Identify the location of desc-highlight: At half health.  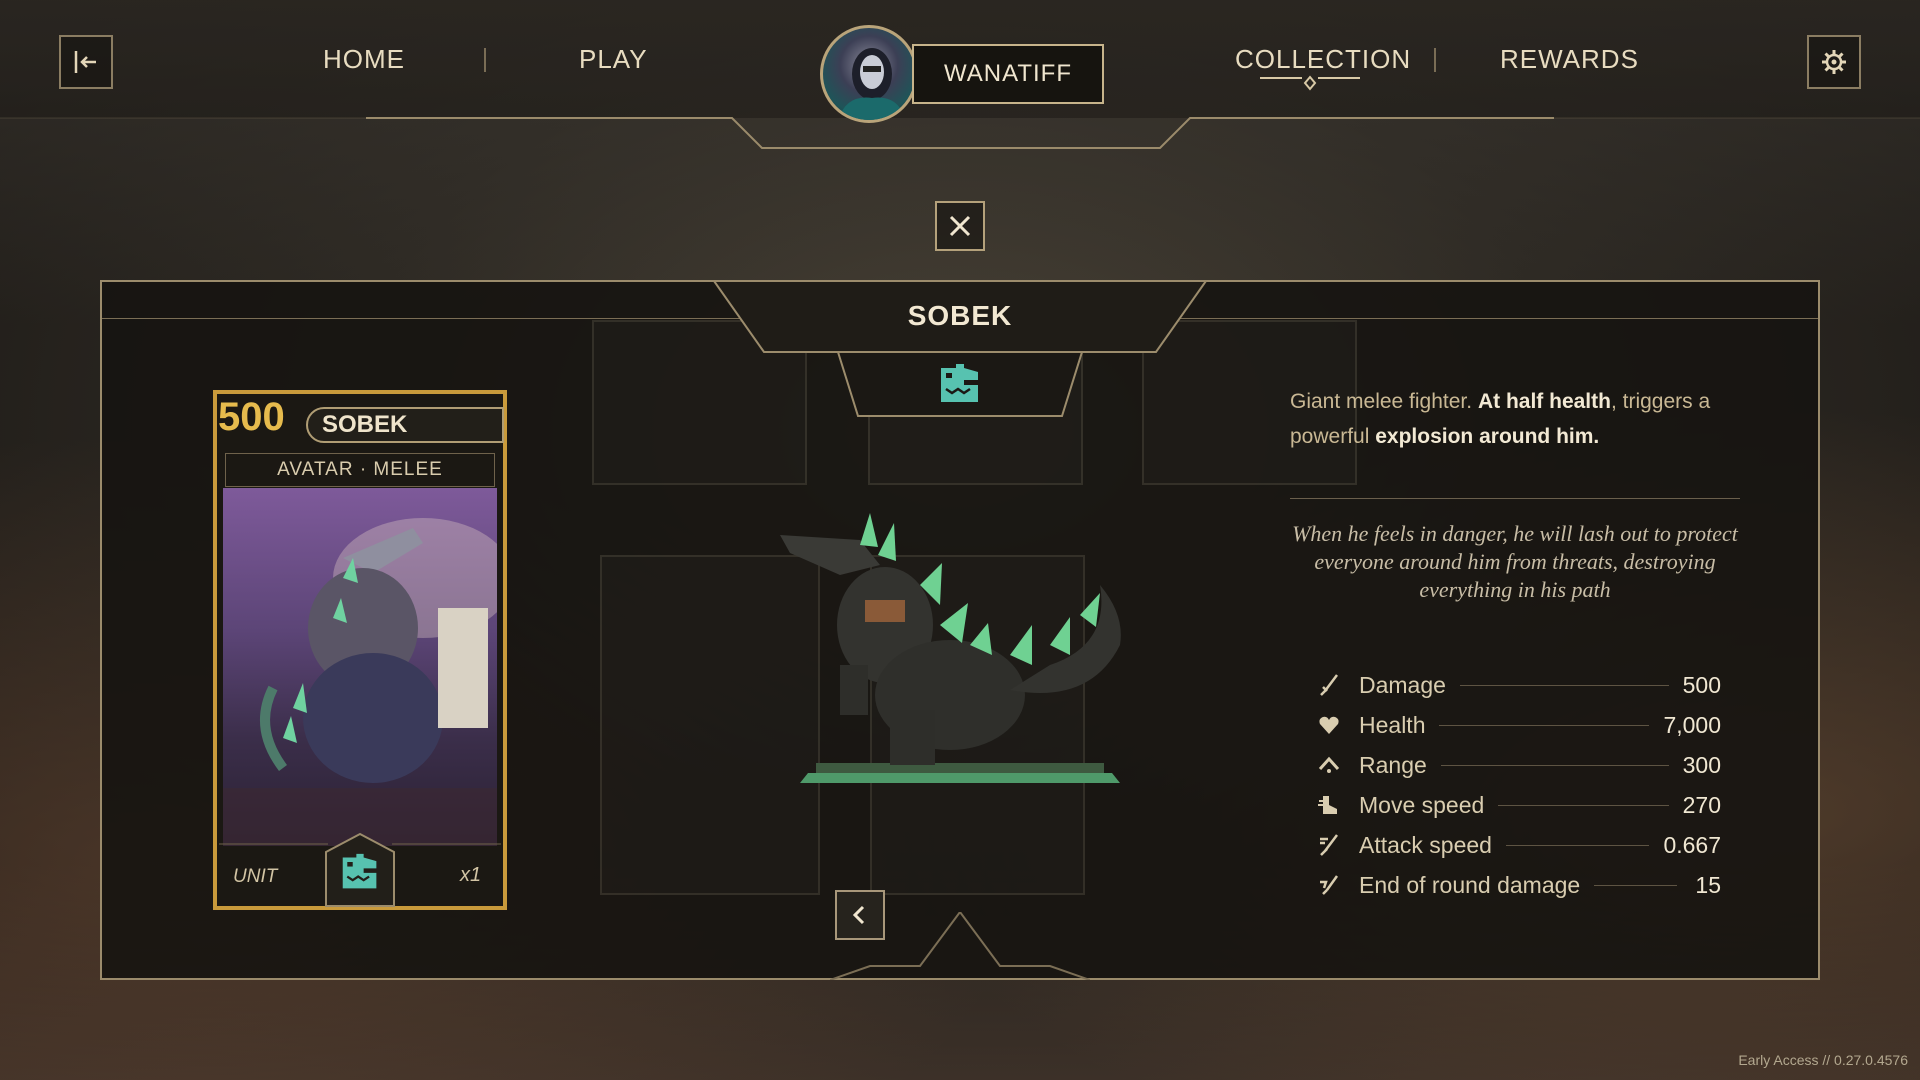
(1544, 401).